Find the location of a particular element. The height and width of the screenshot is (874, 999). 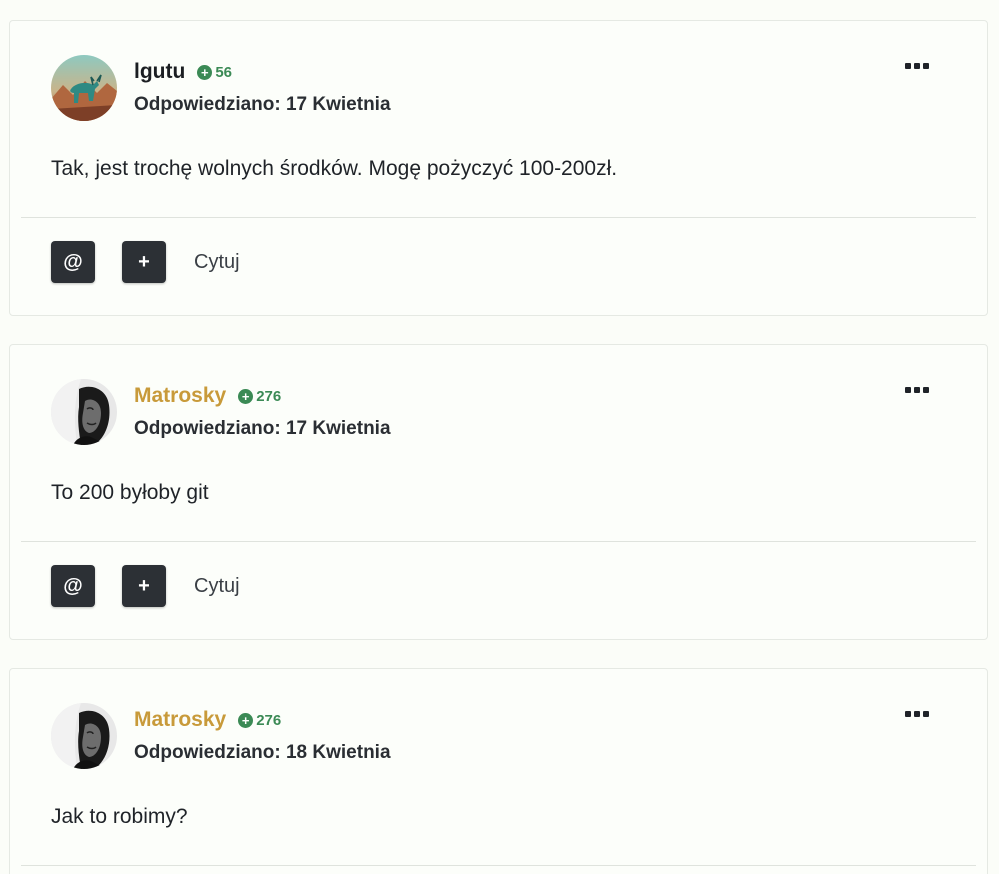

bull-avatar-icon is located at coordinates (84, 88).